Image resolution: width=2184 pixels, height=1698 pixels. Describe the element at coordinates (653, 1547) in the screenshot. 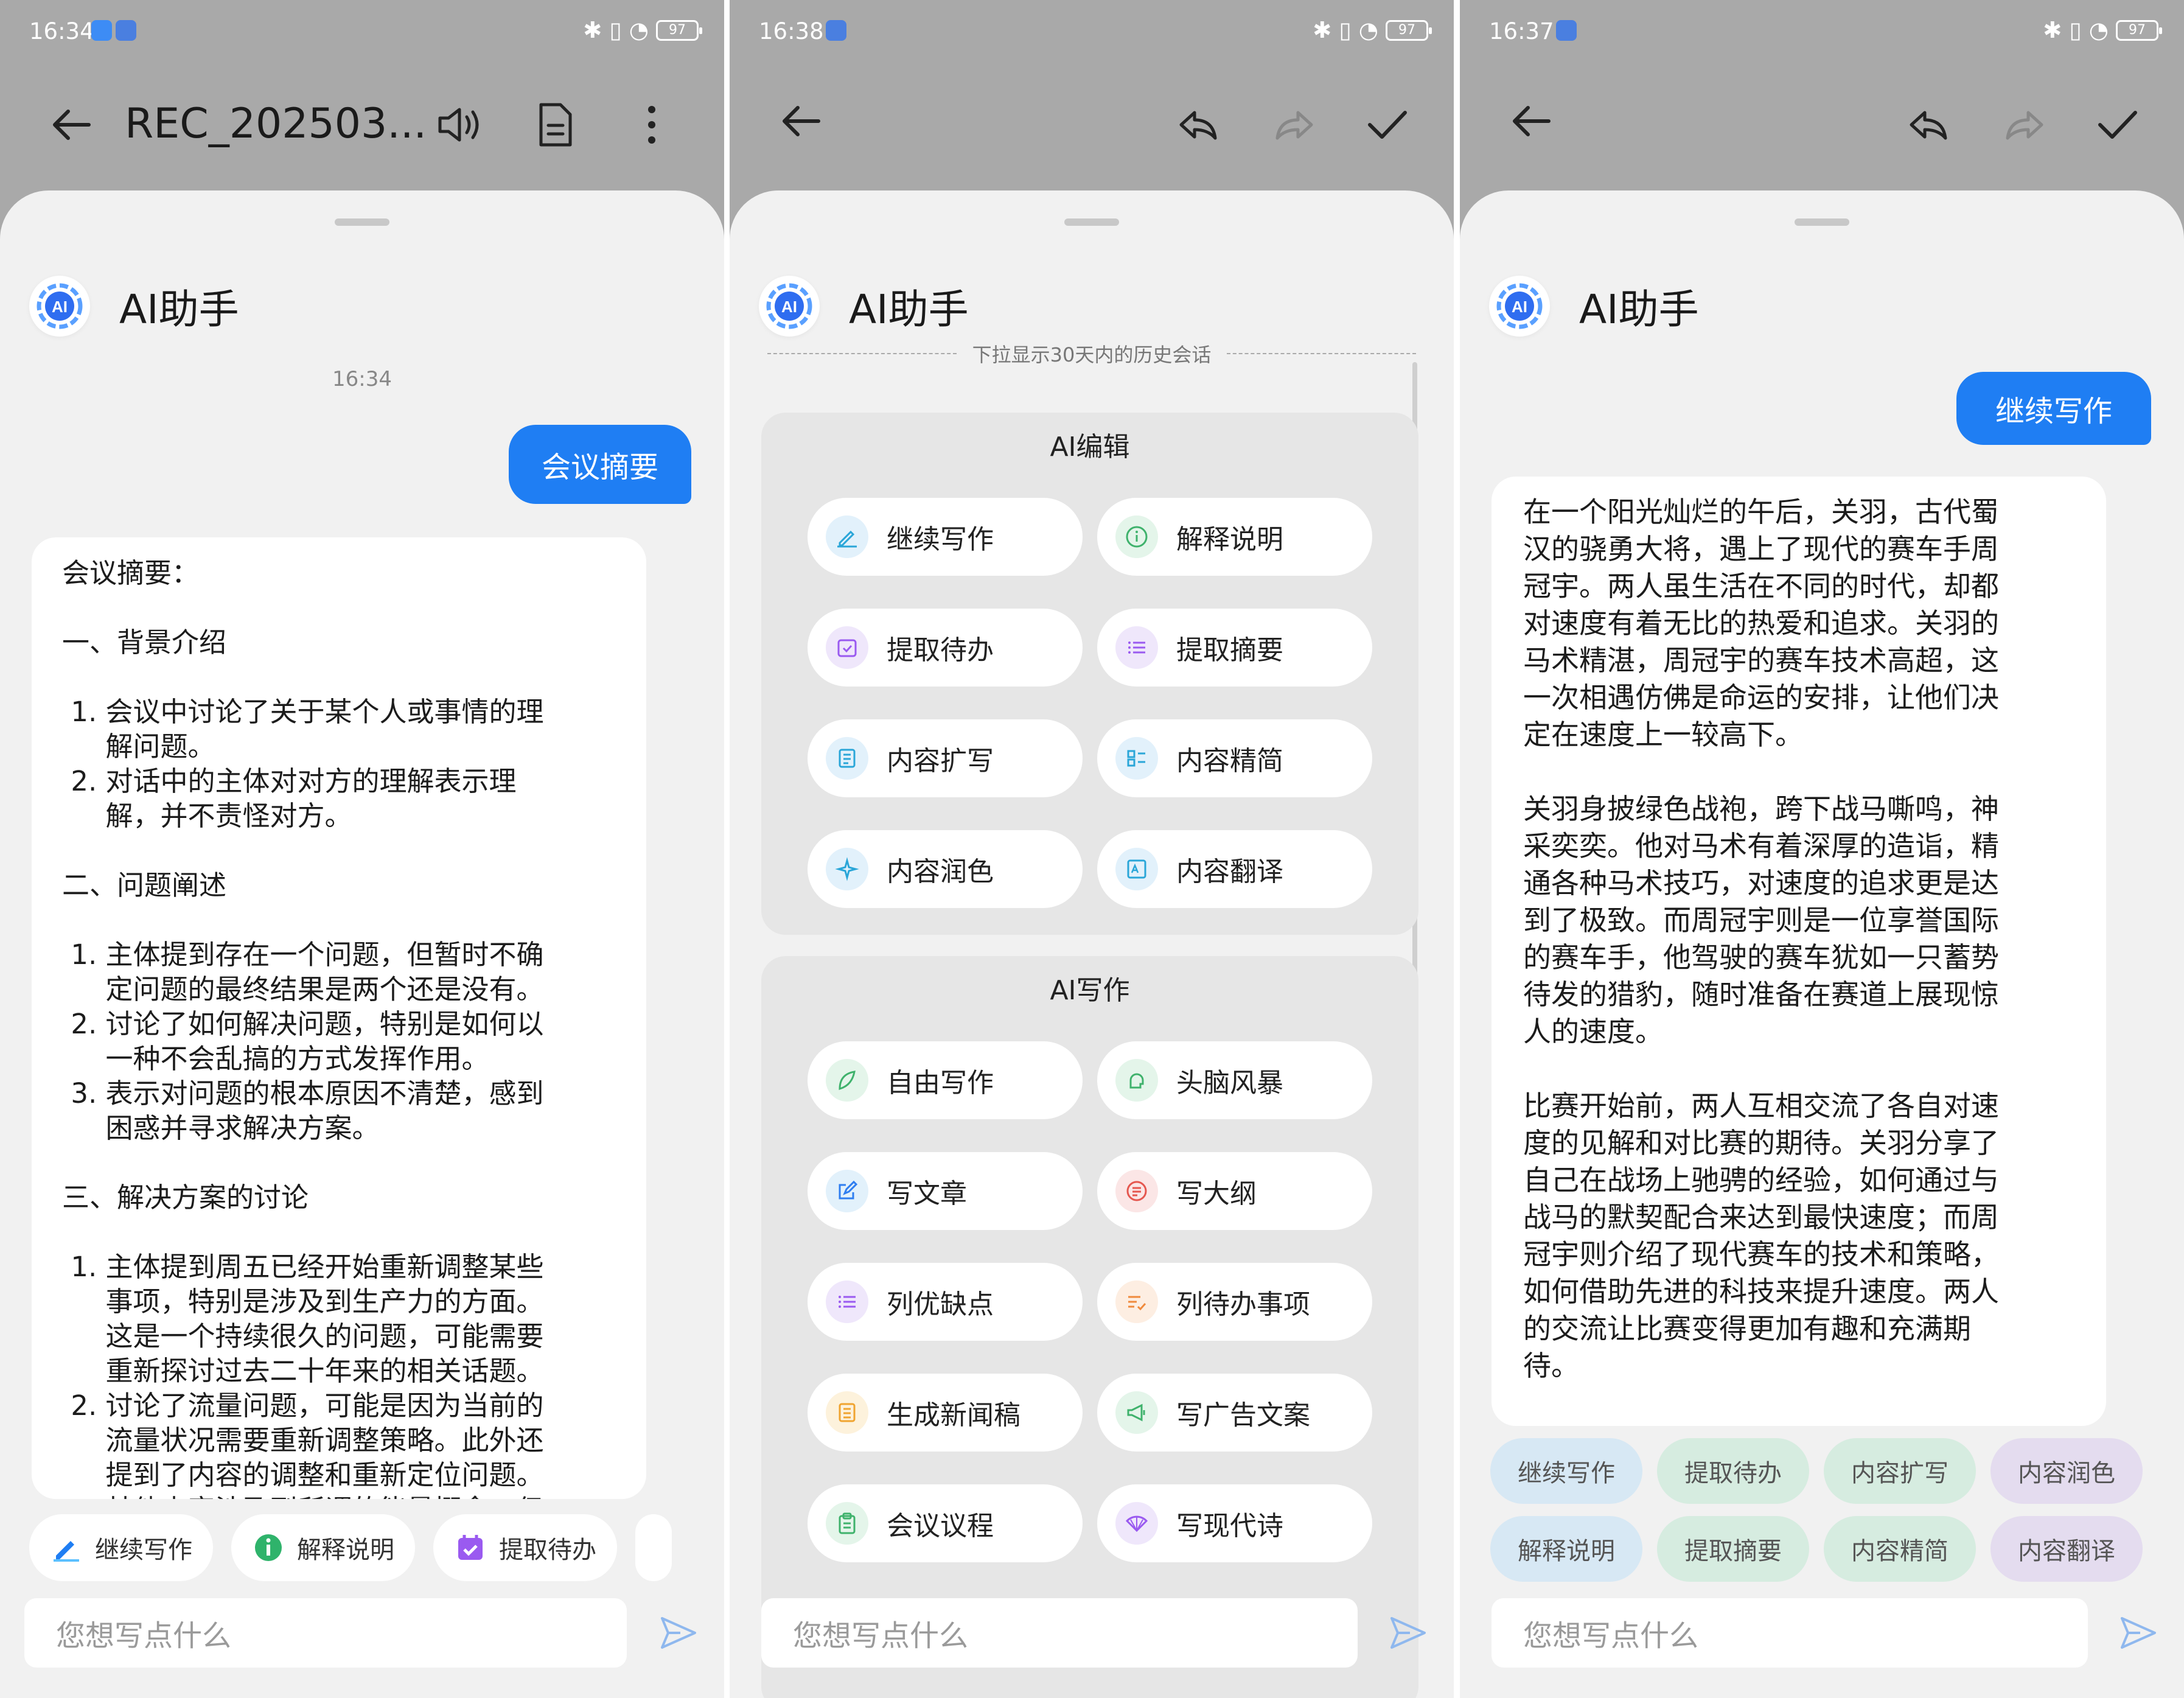

I see `chip-overflow` at that location.